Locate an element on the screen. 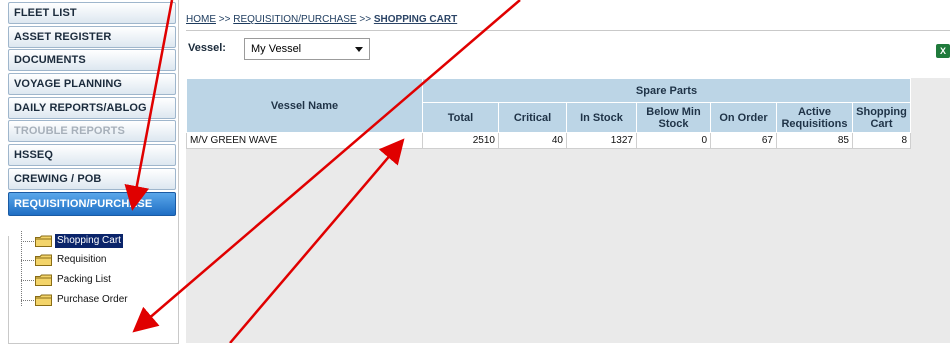 This screenshot has height=344, width=950. cell-below-min-stock: 0 is located at coordinates (673, 140).